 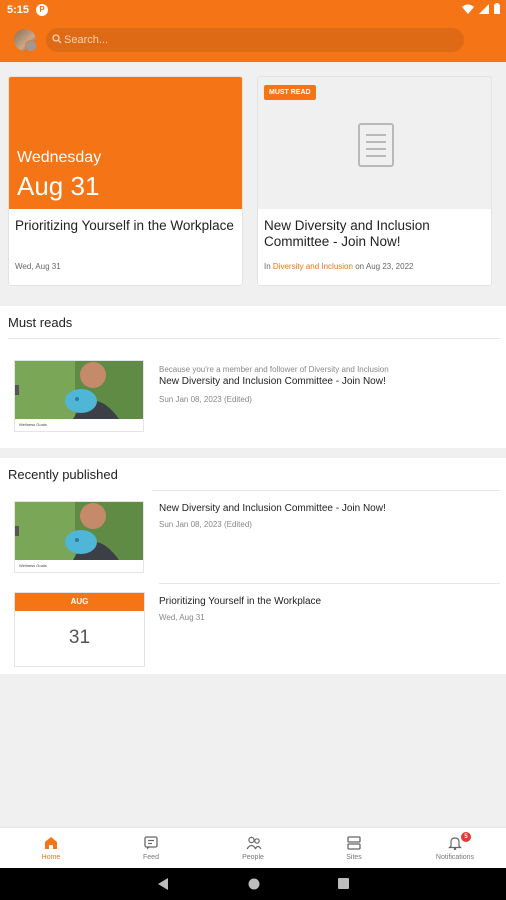 I want to click on recents-icon, so click(x=343, y=883).